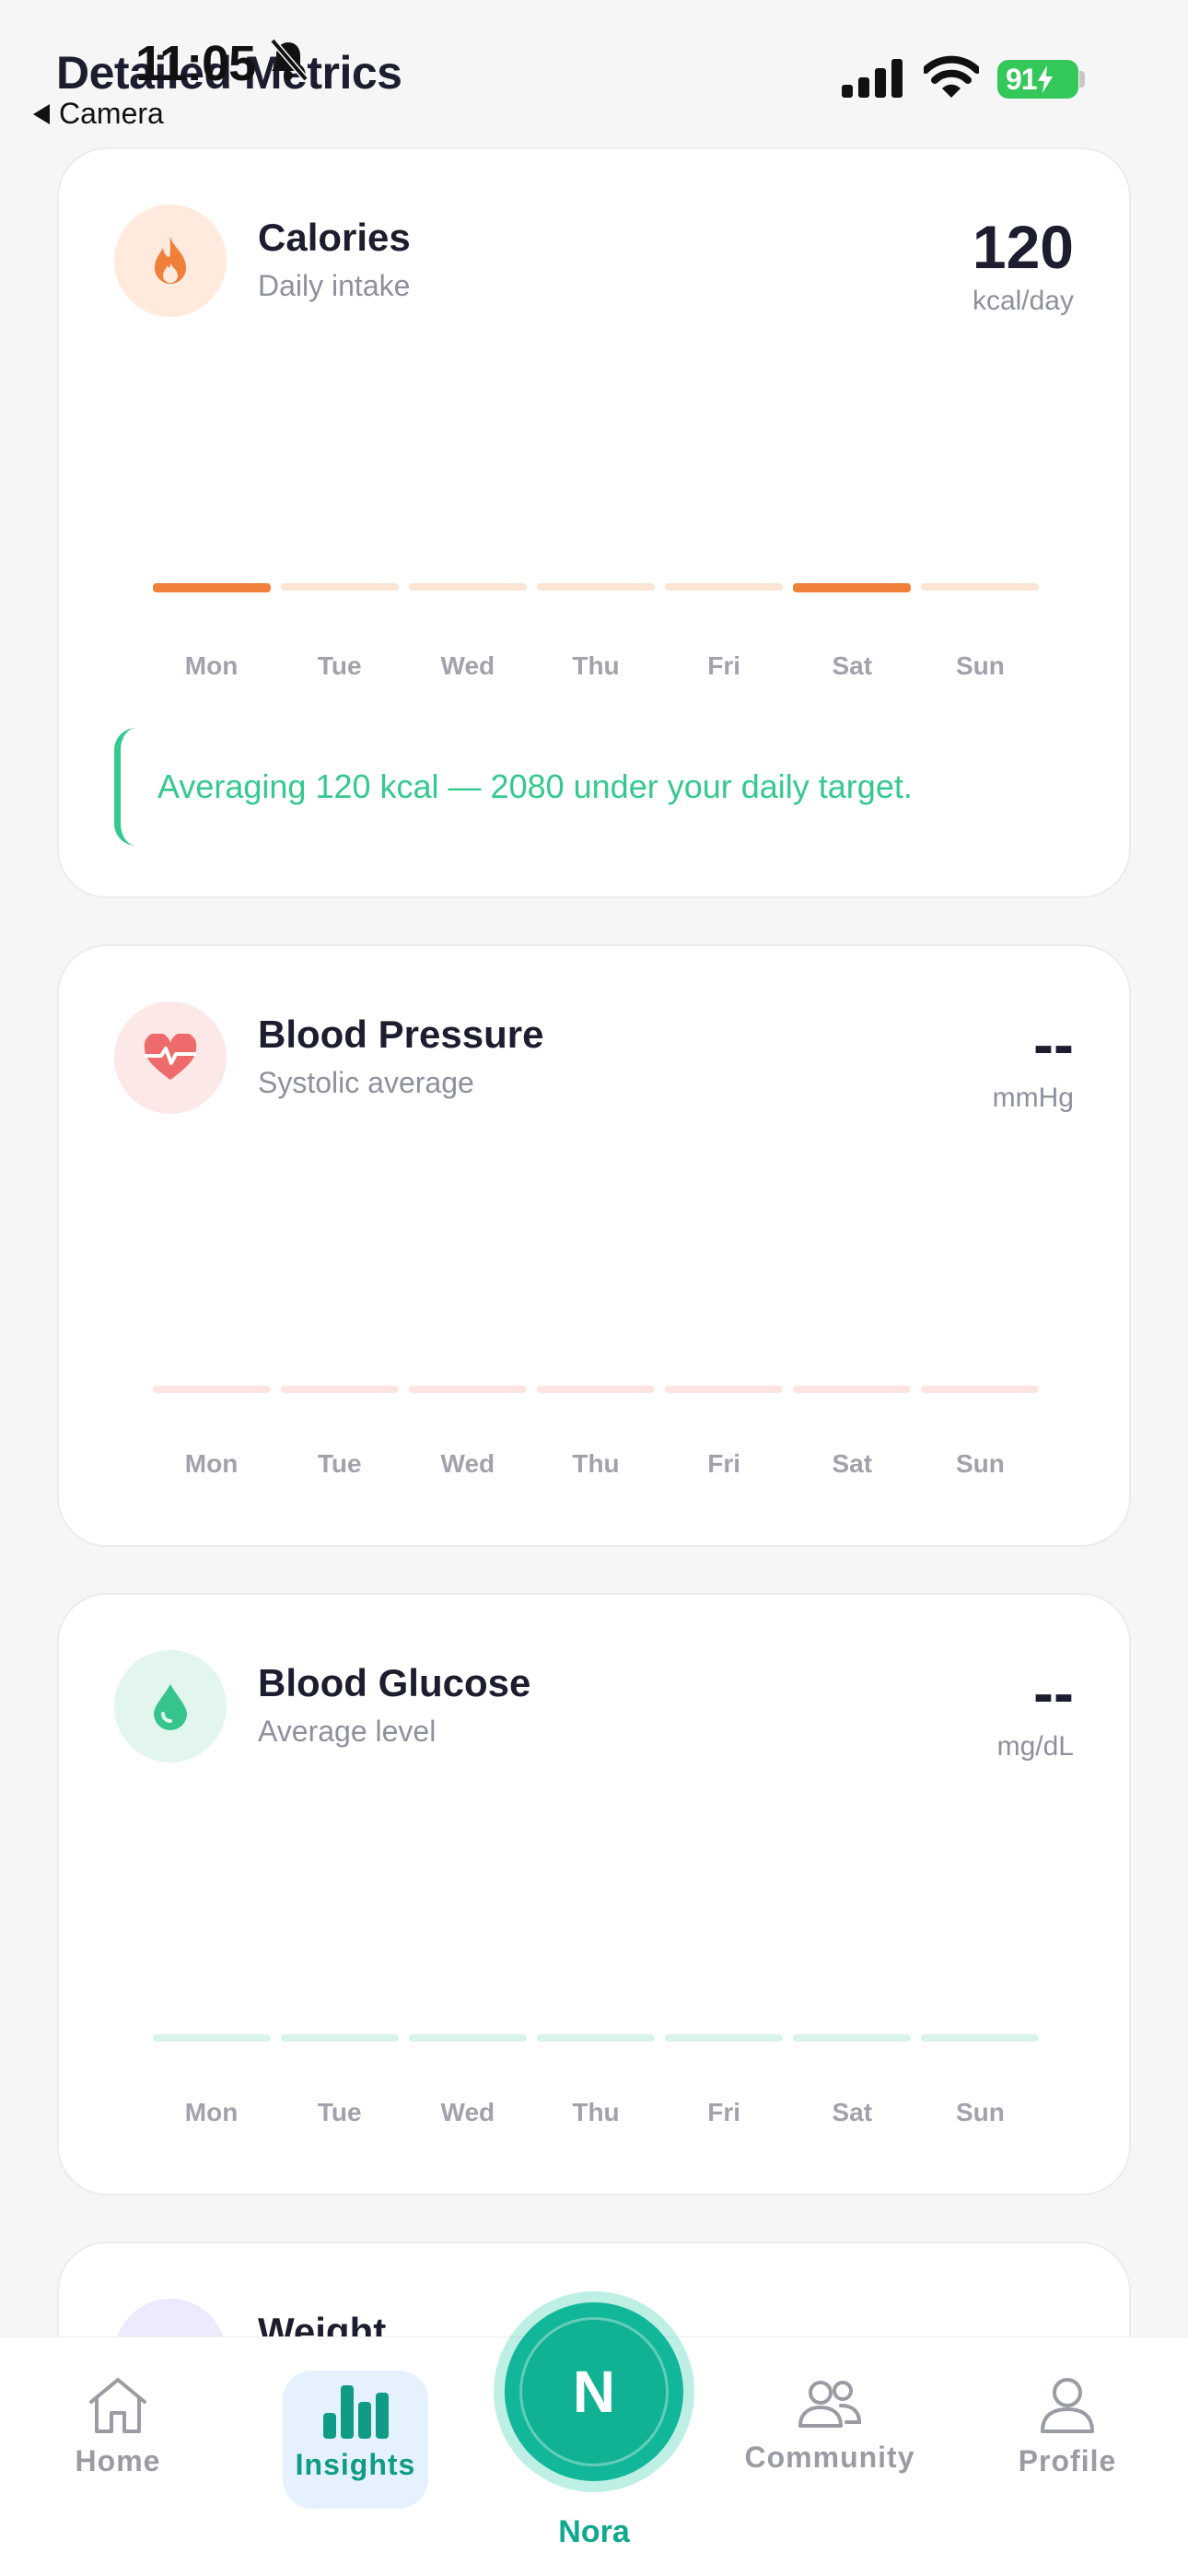 This screenshot has height=2576, width=1188. I want to click on bottom-navigation: Home Insights N Nora Community Profile, so click(594, 2433).